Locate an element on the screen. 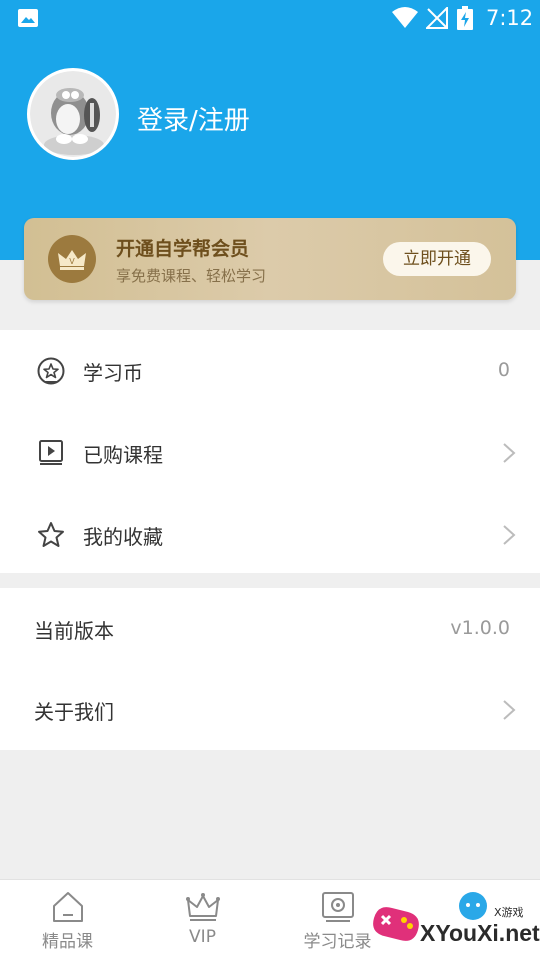 The width and height of the screenshot is (540, 960). gamepad-logo-icon is located at coordinates (396, 924).